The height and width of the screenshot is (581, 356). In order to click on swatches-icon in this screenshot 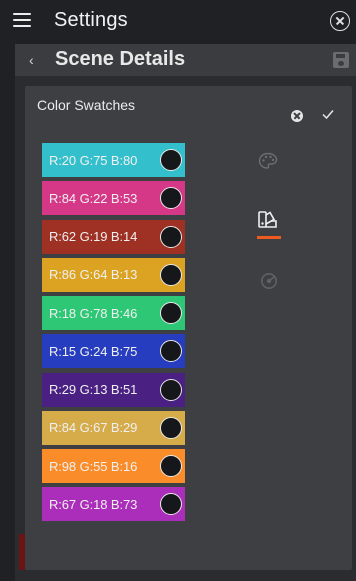, I will do `click(268, 220)`.